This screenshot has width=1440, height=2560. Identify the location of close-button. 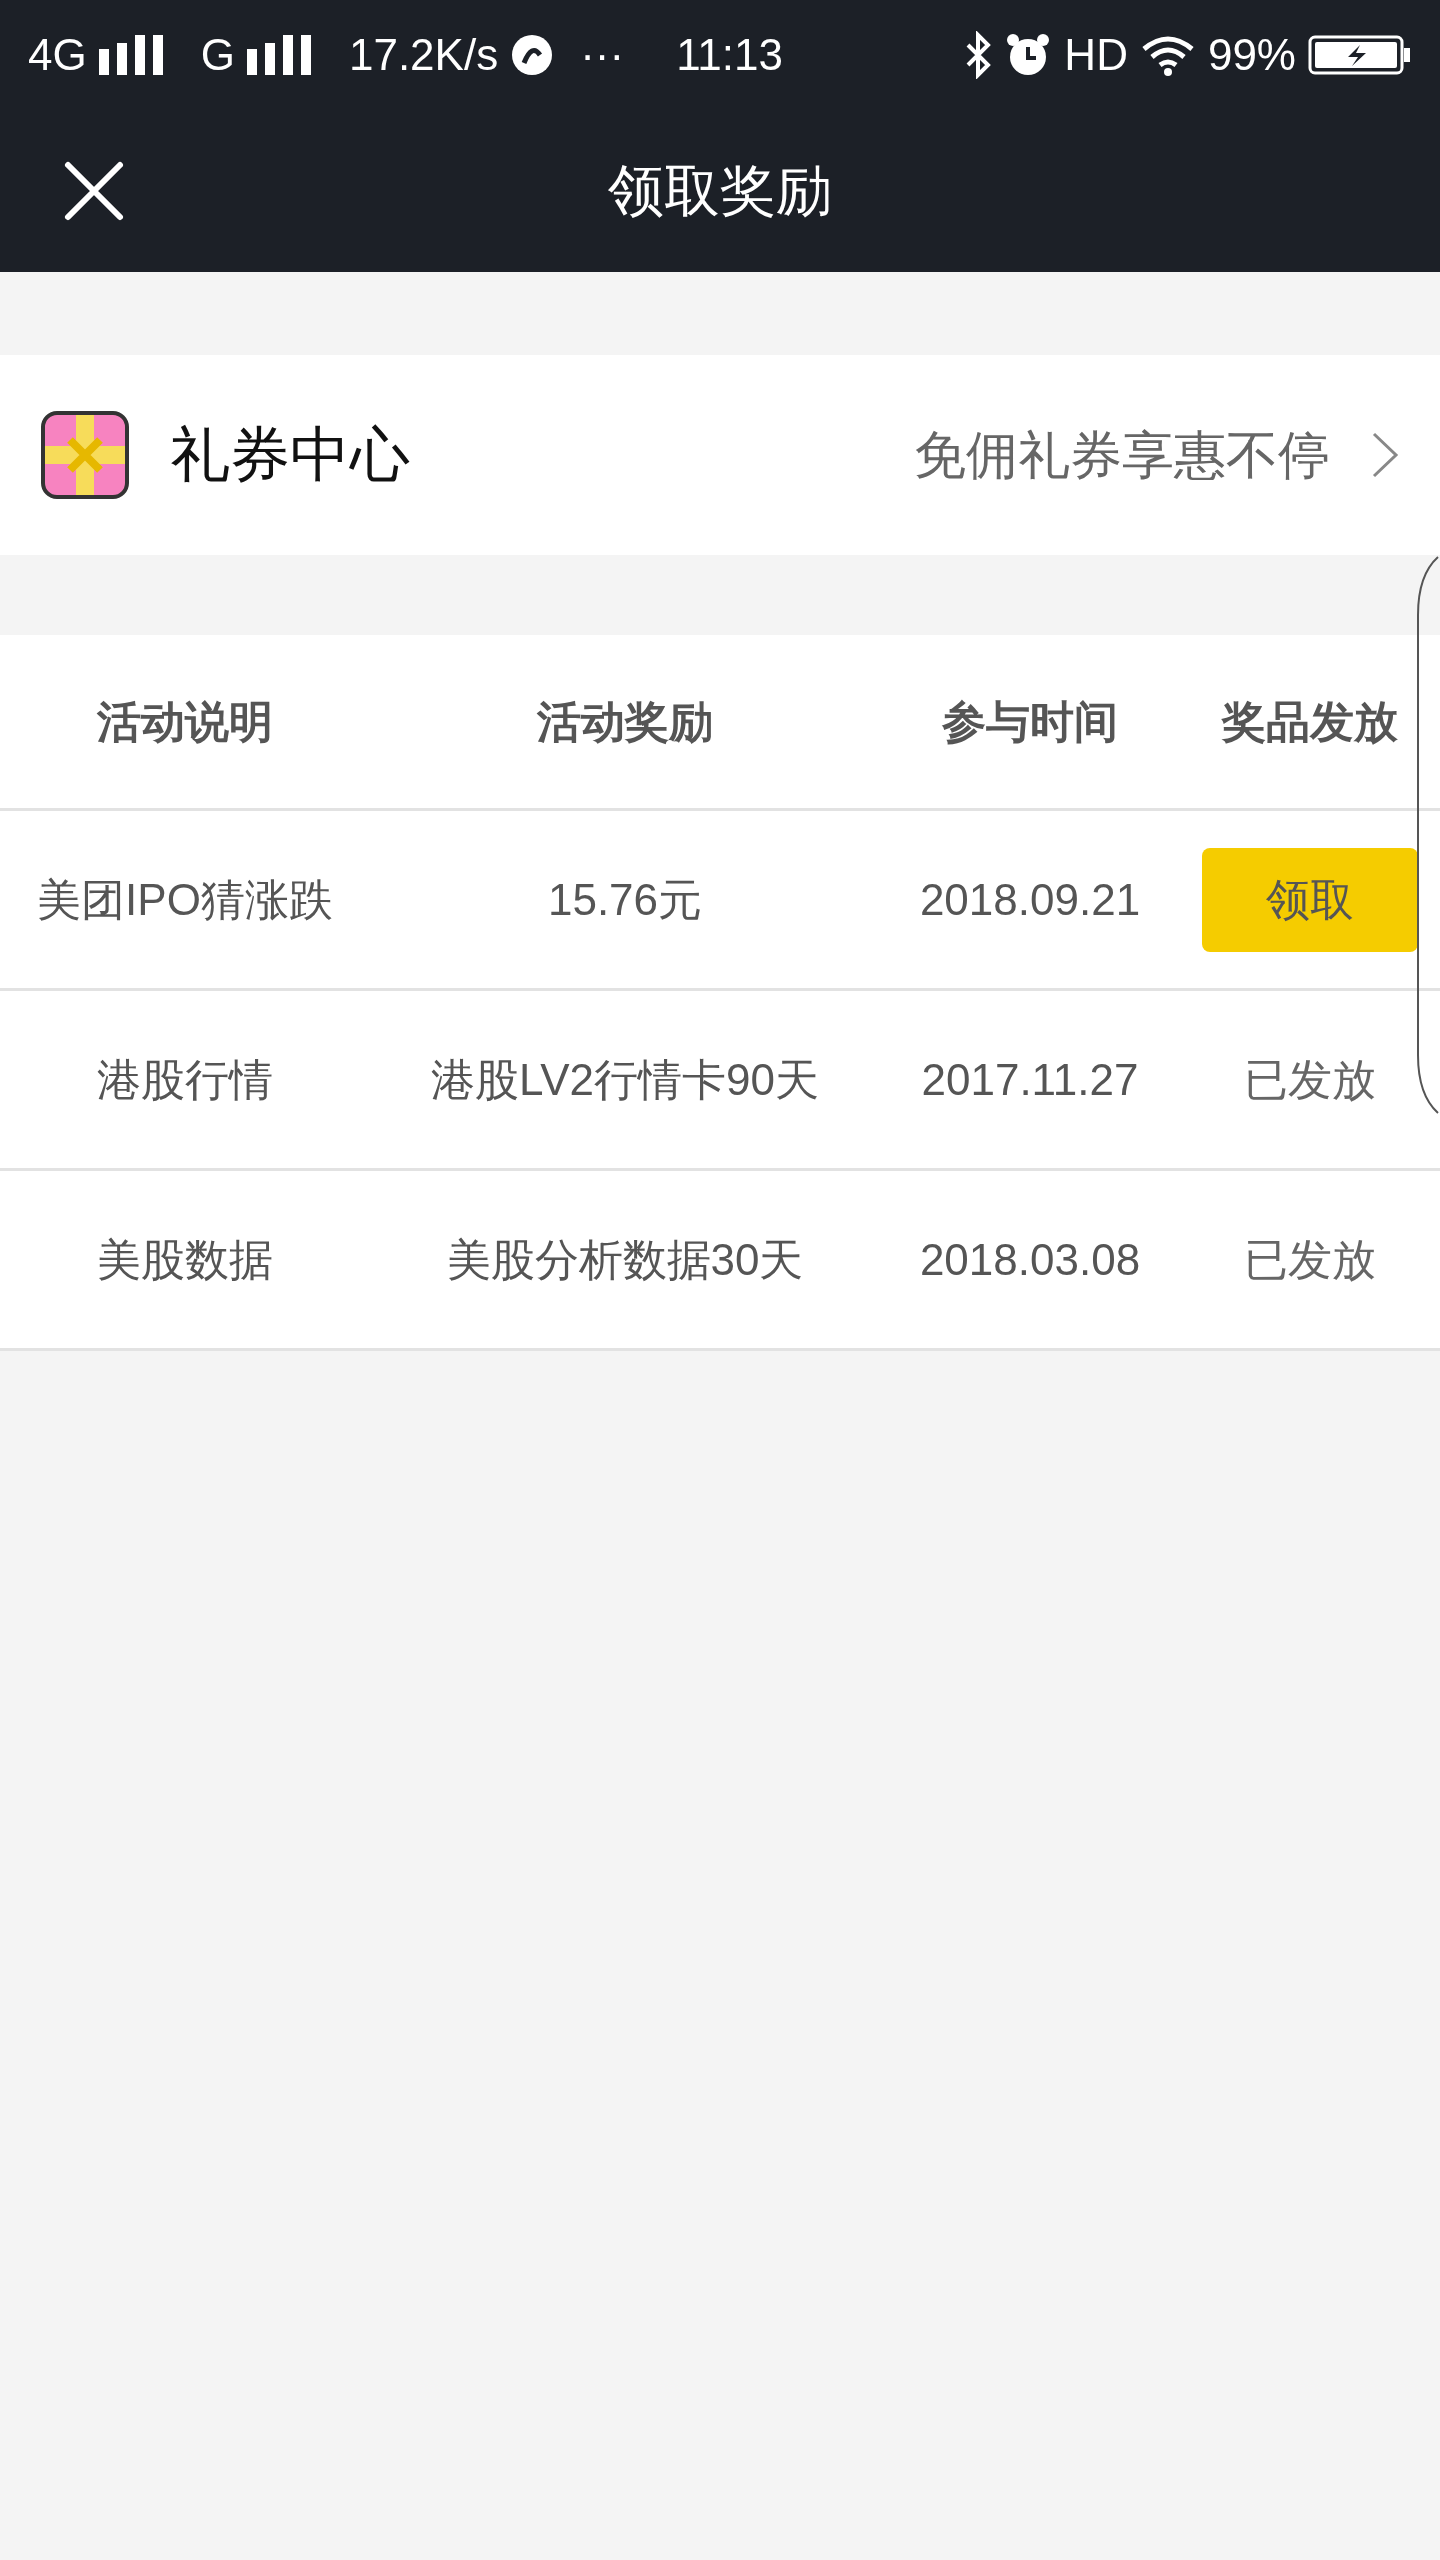
(94, 191).